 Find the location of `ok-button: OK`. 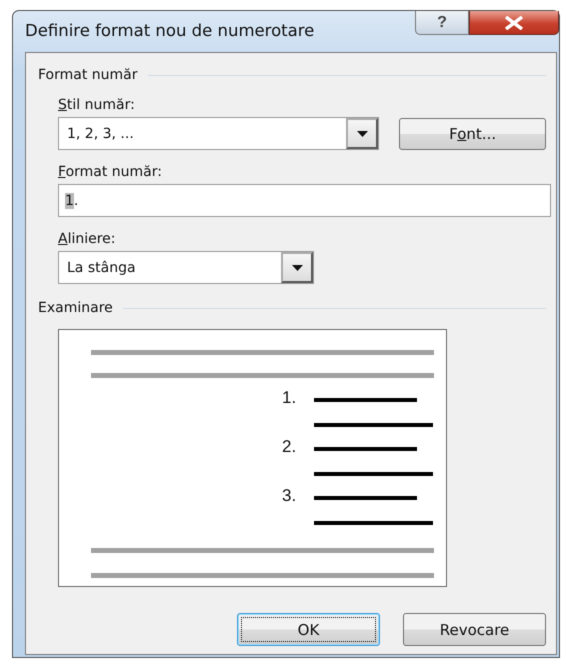

ok-button: OK is located at coordinates (308, 629).